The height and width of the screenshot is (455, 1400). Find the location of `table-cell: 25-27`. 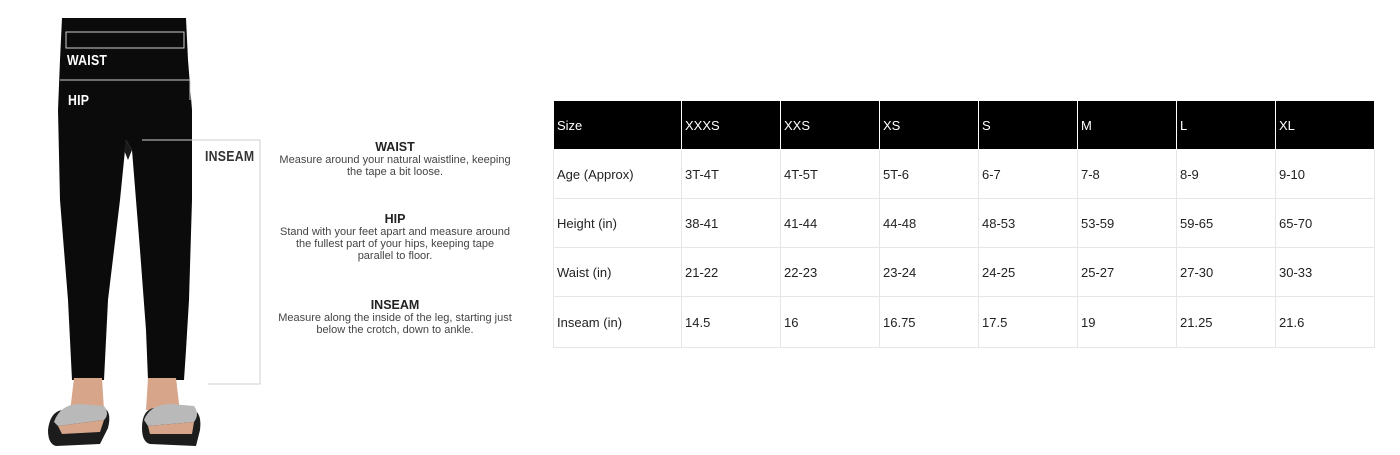

table-cell: 25-27 is located at coordinates (1127, 272).